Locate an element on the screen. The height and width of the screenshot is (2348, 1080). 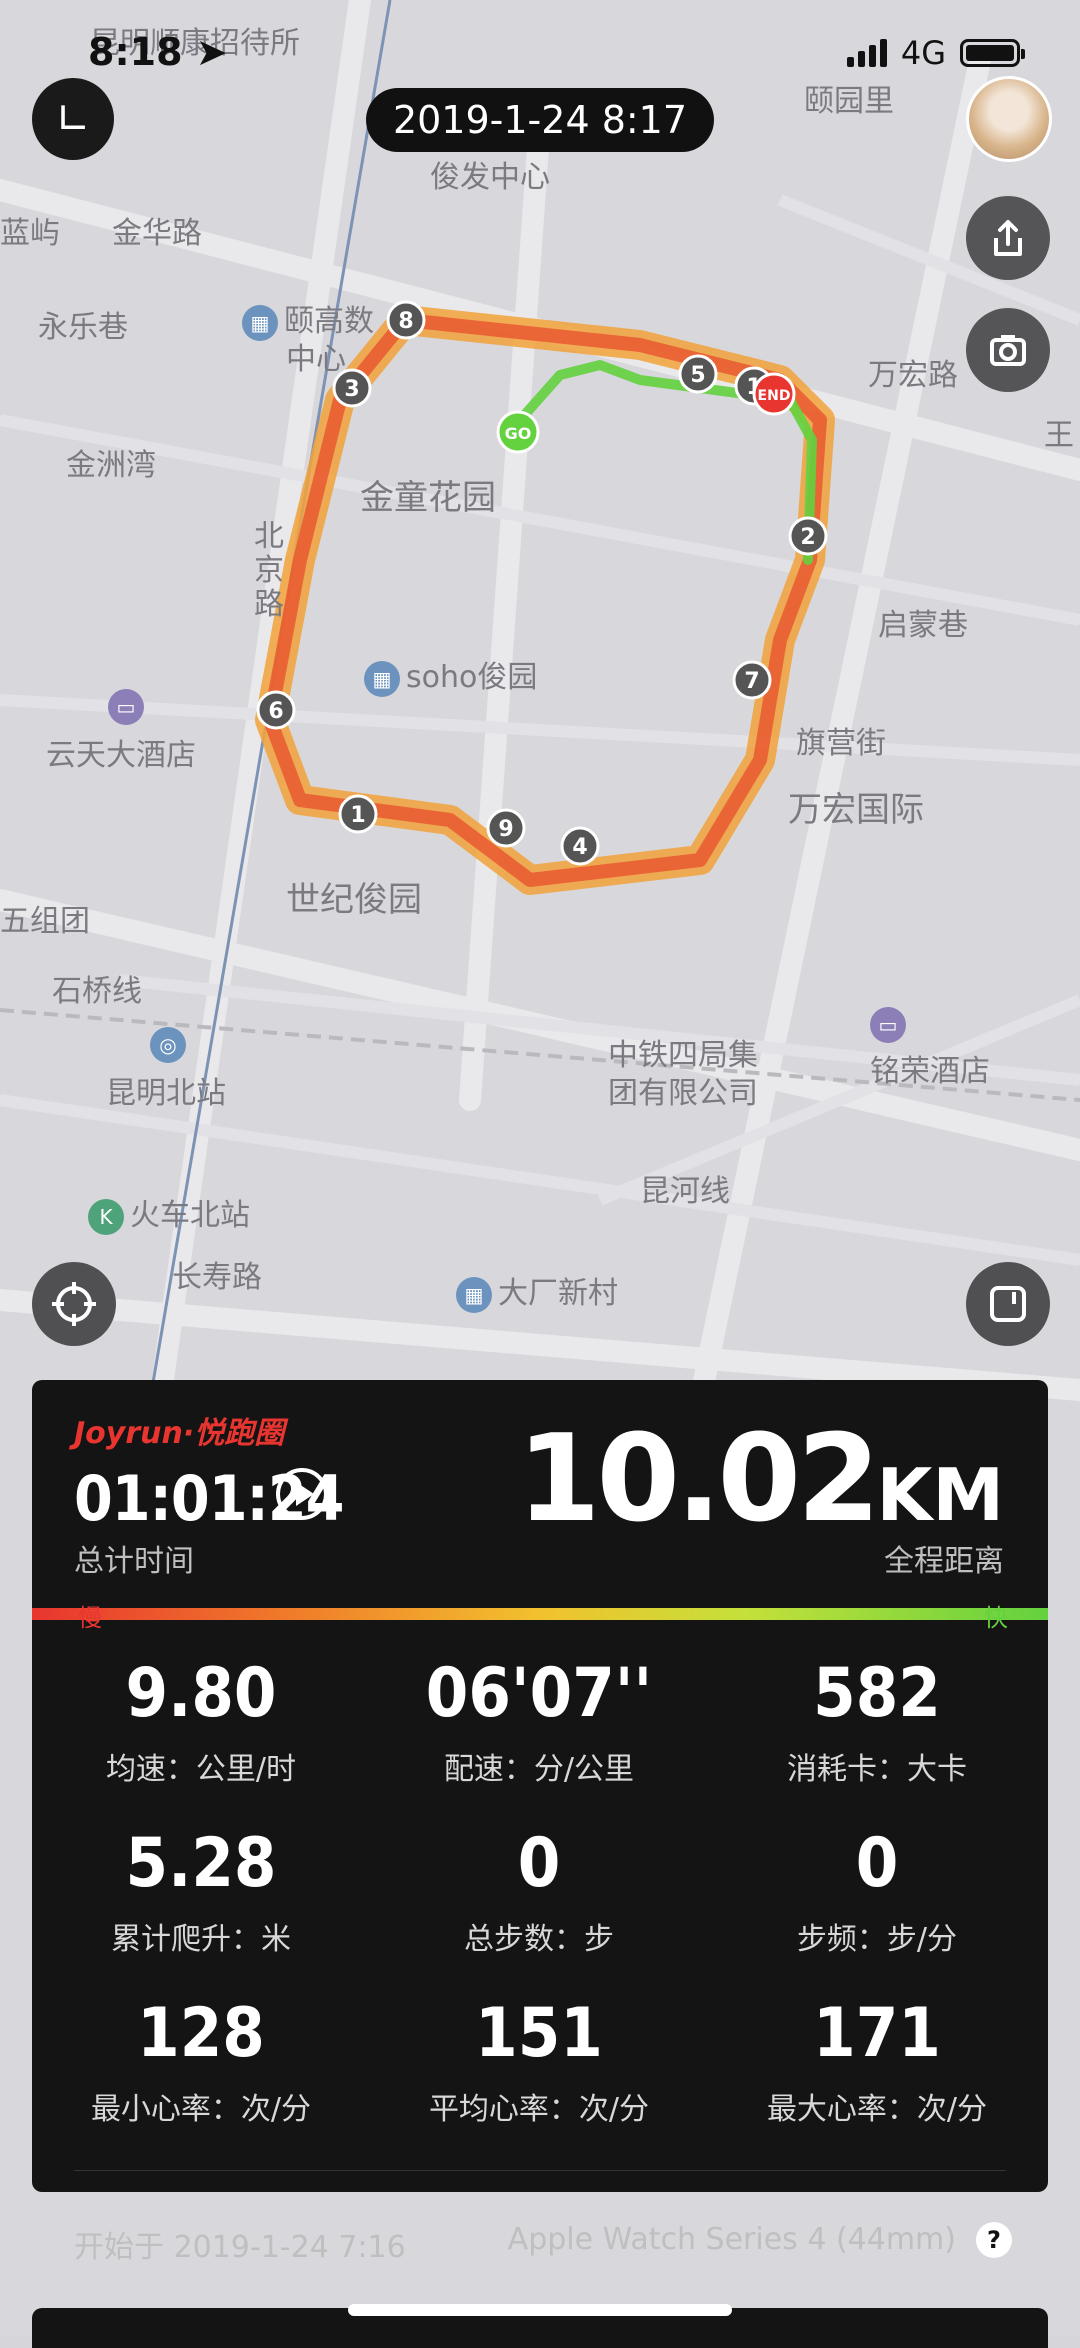
distance-number: 10.02 is located at coordinates (698, 1479).